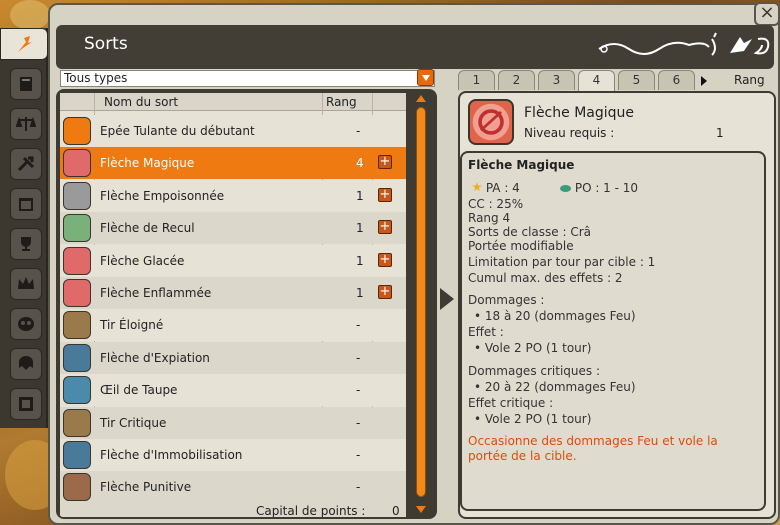 The image size is (780, 525). What do you see at coordinates (141, 102) in the screenshot?
I see `column-header-name: Nom du sort` at bounding box center [141, 102].